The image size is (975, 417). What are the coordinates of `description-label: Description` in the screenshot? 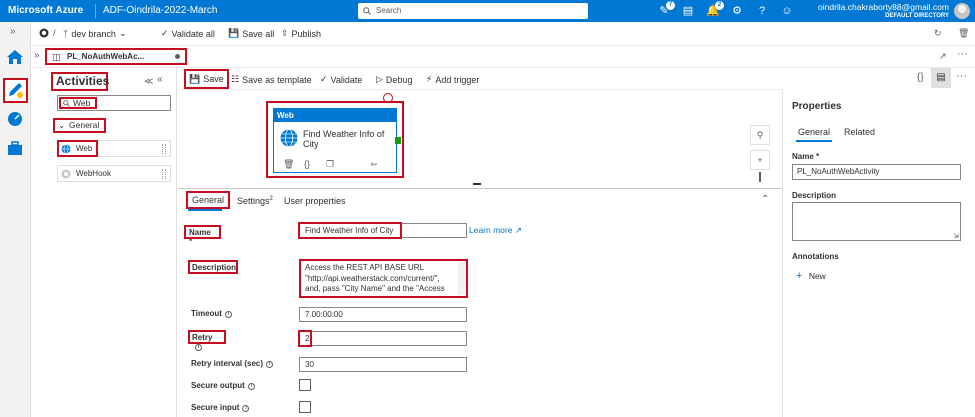 It's located at (213, 267).